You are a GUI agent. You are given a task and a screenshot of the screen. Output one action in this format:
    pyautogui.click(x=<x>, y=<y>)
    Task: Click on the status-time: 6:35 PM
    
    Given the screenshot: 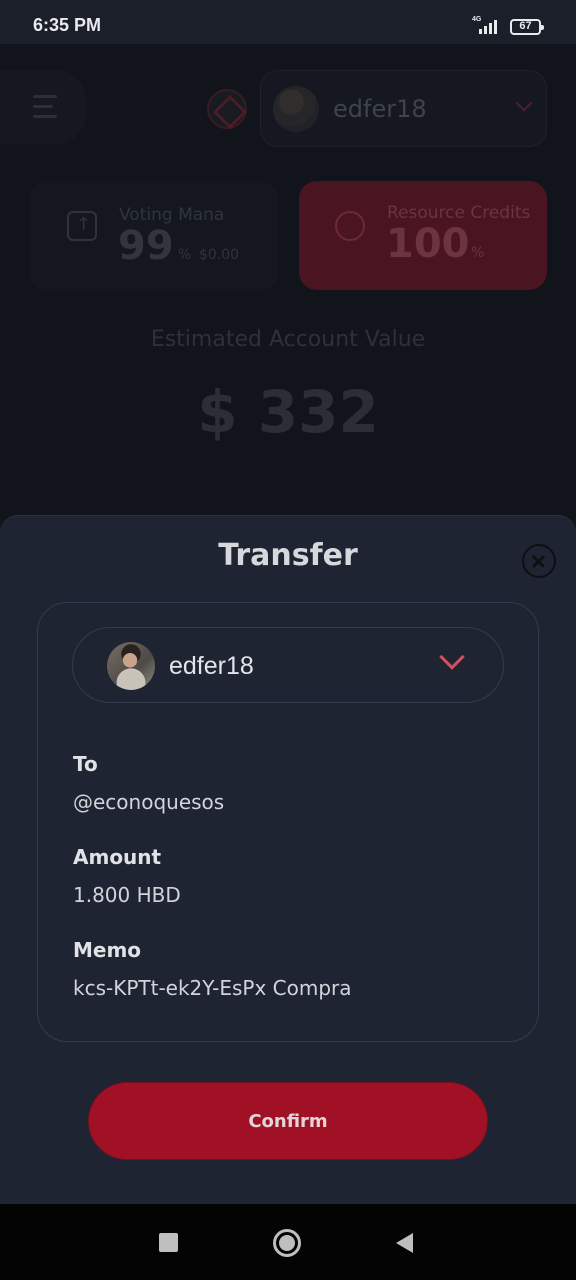 What is the action you would take?
    pyautogui.click(x=67, y=25)
    